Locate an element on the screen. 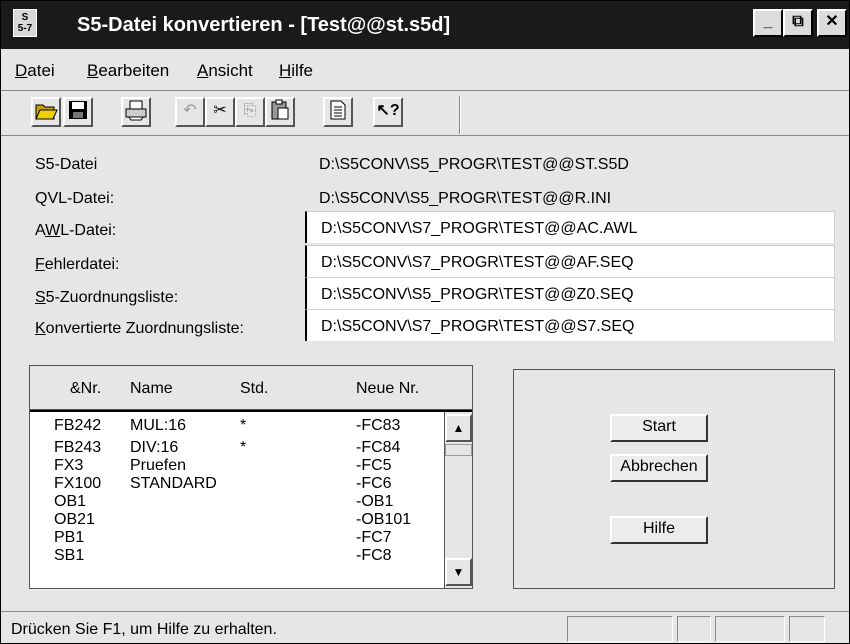 This screenshot has width=850, height=644. list-item: FB243 DIV:16 * -FC84 is located at coordinates (235, 448).